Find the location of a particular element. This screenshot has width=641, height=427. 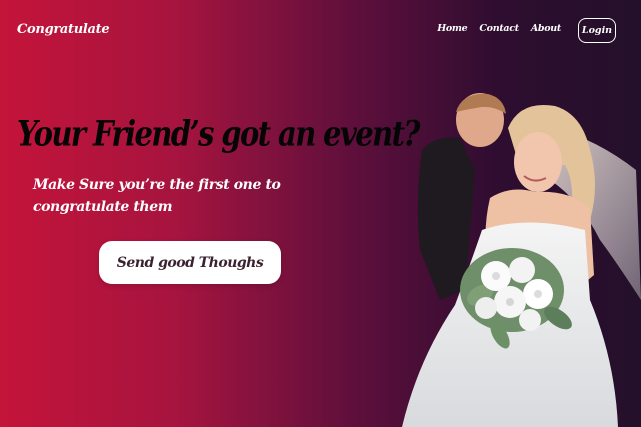

login-button: Login is located at coordinates (597, 30).